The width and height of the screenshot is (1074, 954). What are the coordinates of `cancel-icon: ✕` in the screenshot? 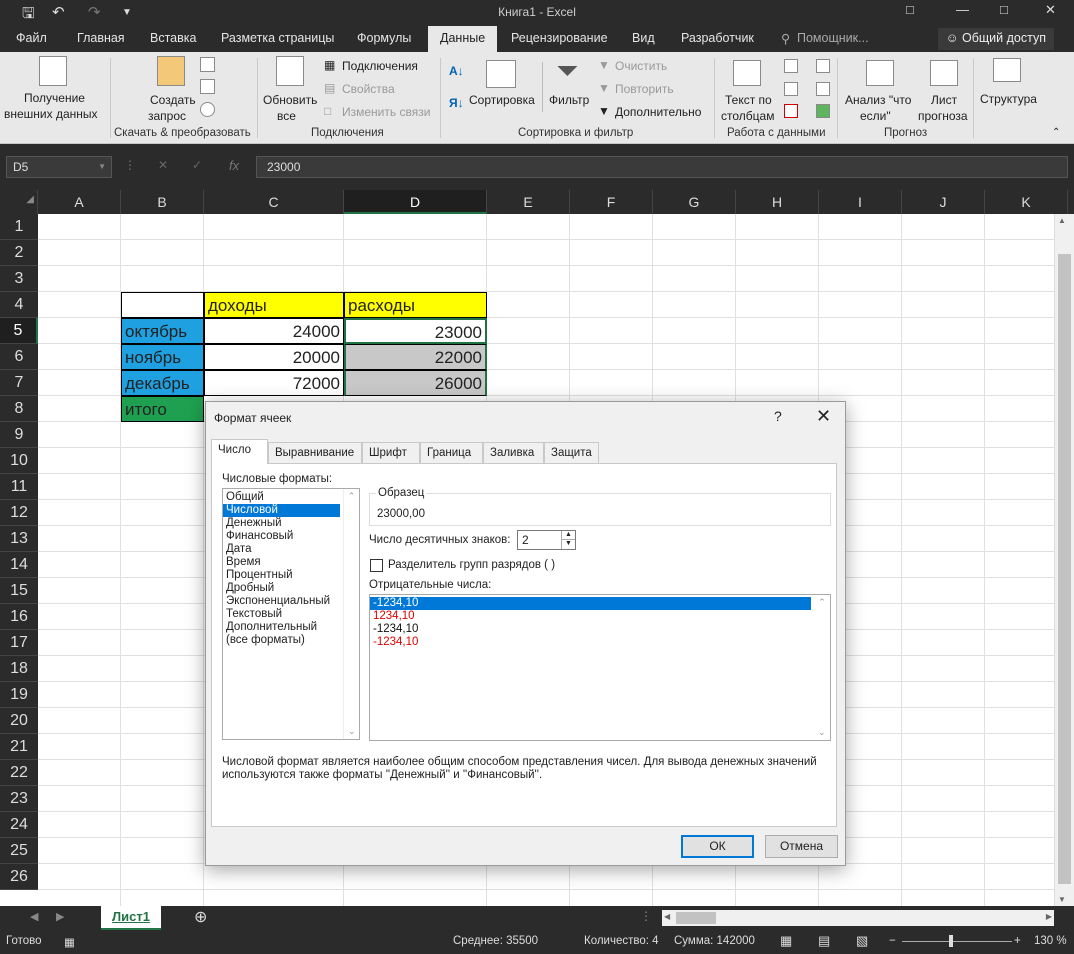 It's located at (163, 165).